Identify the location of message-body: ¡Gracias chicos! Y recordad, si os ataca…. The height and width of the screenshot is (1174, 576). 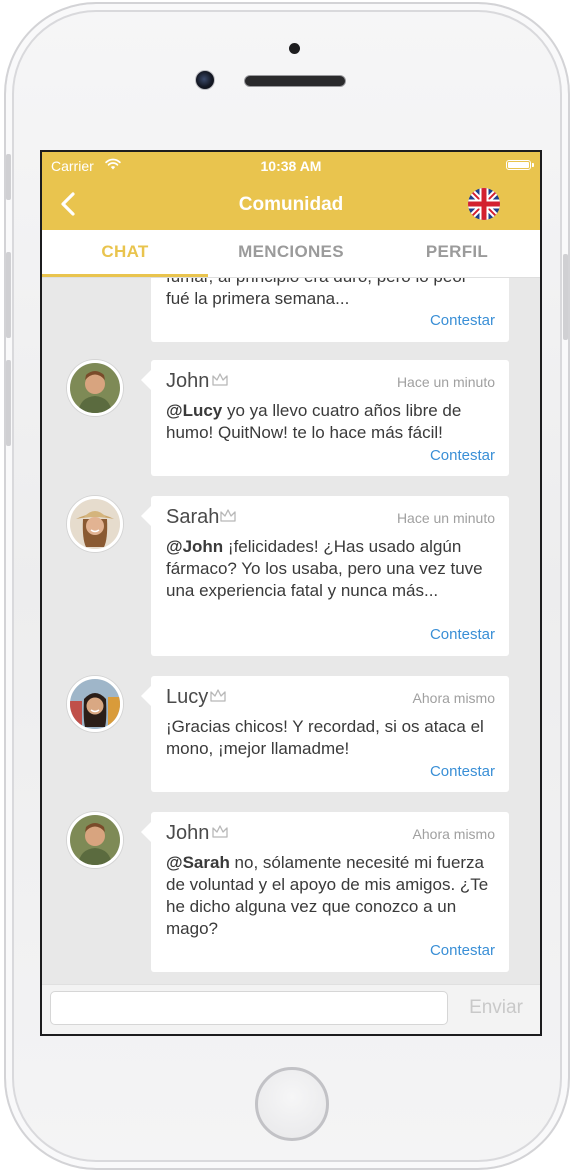
(325, 737).